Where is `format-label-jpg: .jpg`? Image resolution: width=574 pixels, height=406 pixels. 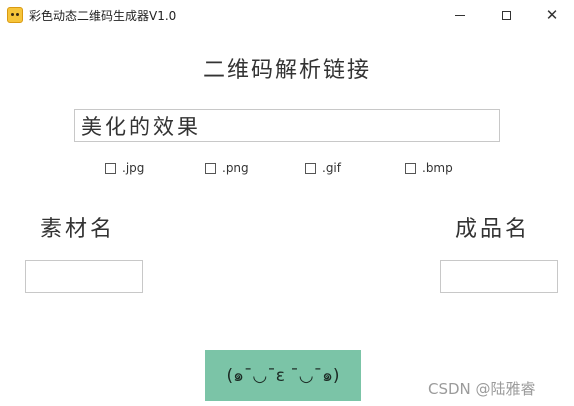 format-label-jpg: .jpg is located at coordinates (133, 168).